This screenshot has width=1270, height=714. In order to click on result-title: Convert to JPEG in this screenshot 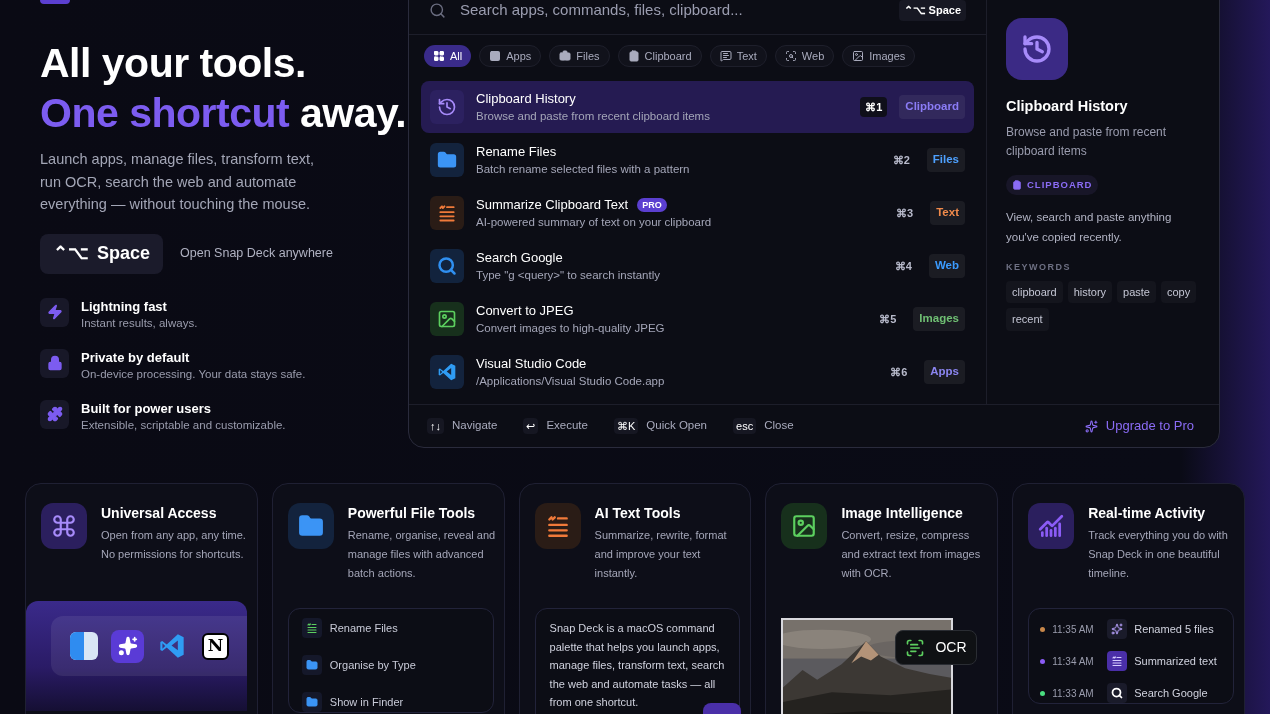, I will do `click(525, 311)`.